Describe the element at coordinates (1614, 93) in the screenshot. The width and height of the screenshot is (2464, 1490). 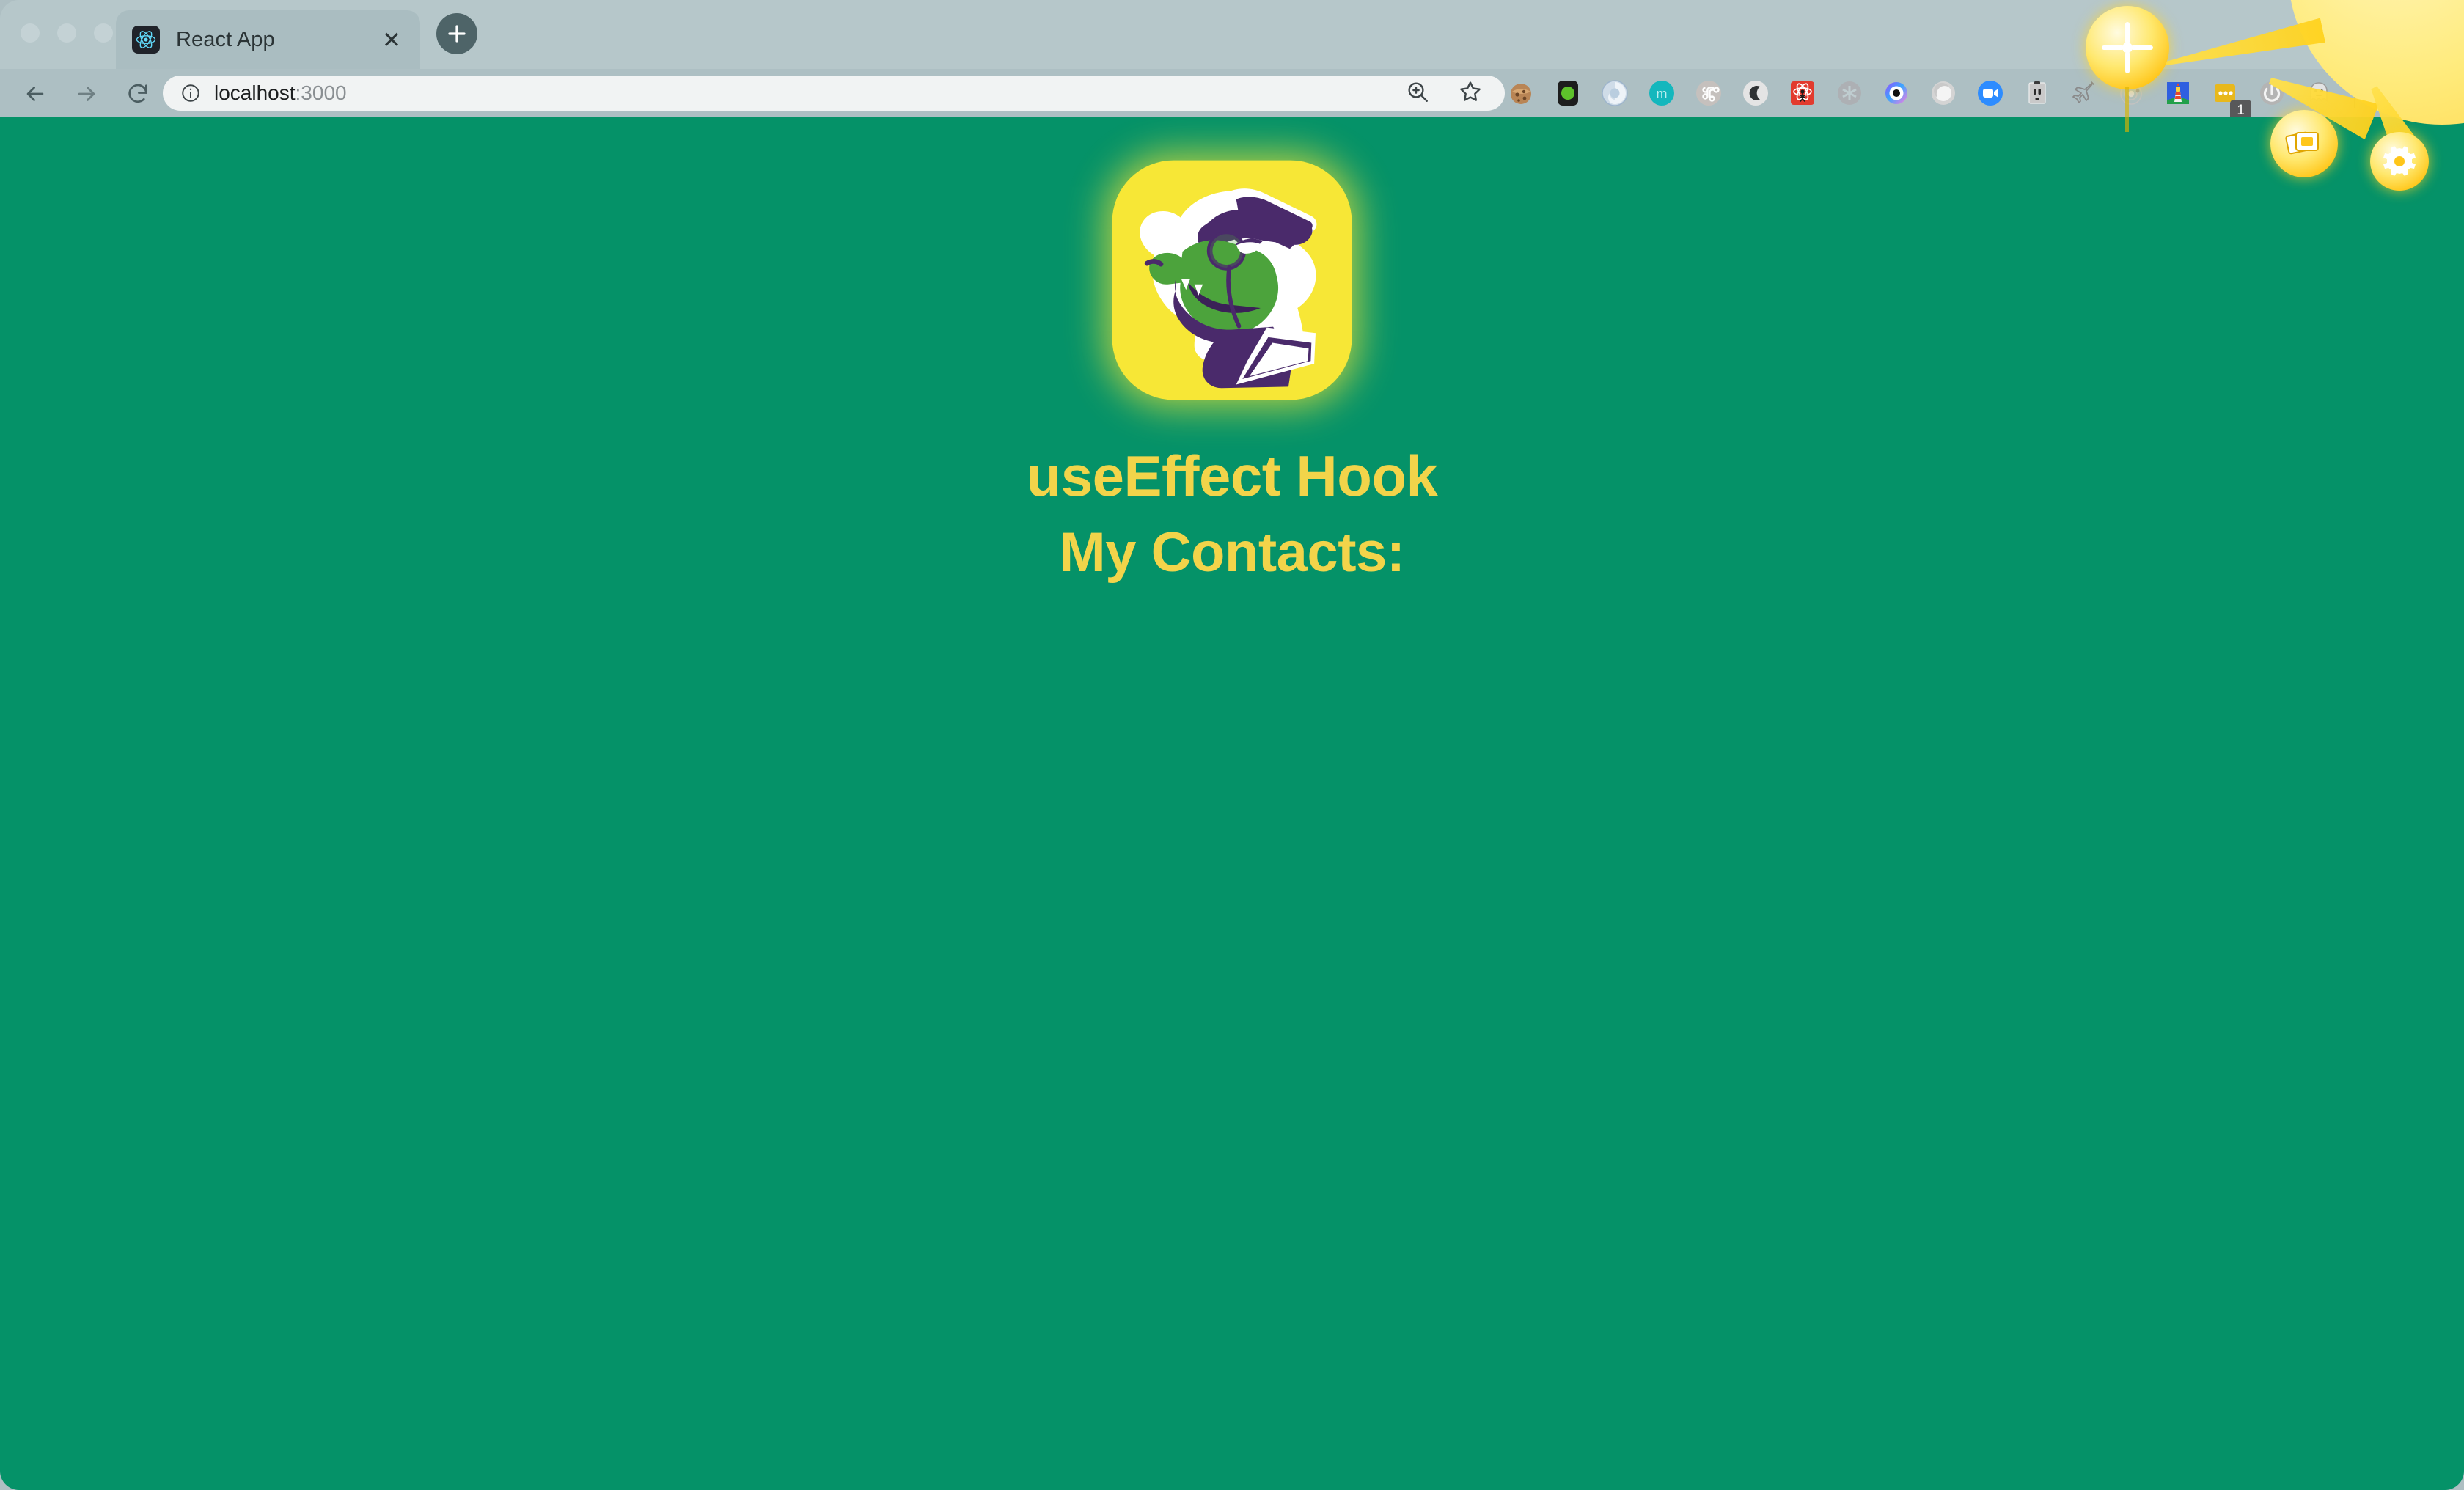
I see `blue-swirl-extension-icon` at that location.